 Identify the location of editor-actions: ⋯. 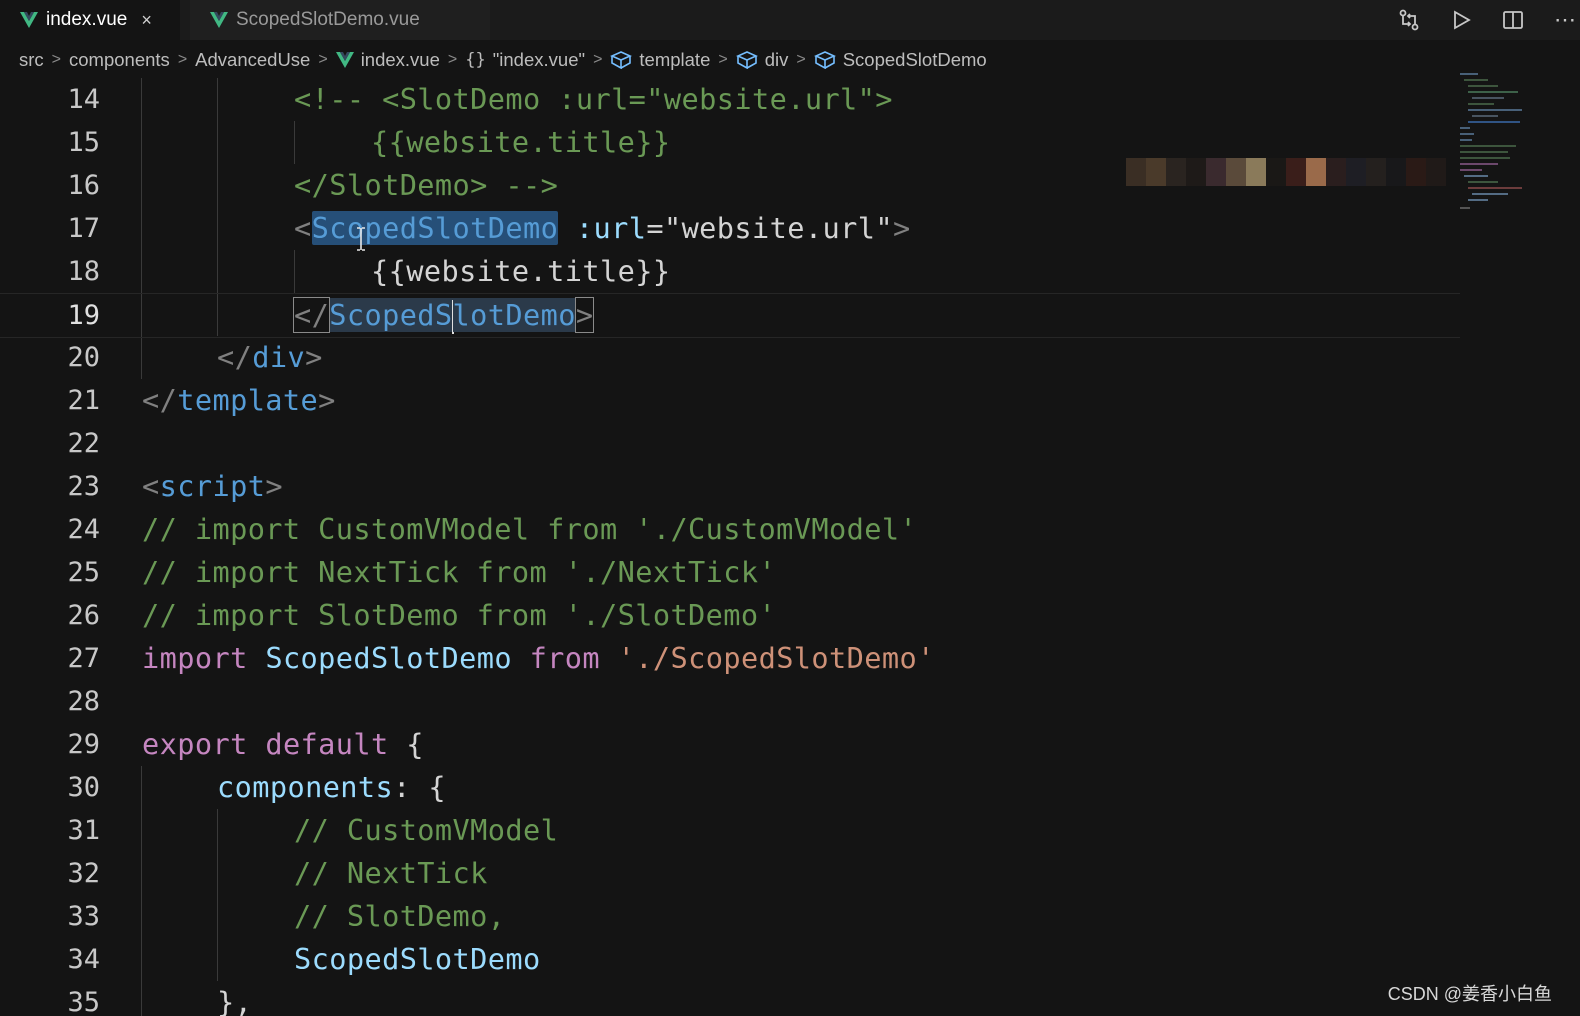
(1476, 20).